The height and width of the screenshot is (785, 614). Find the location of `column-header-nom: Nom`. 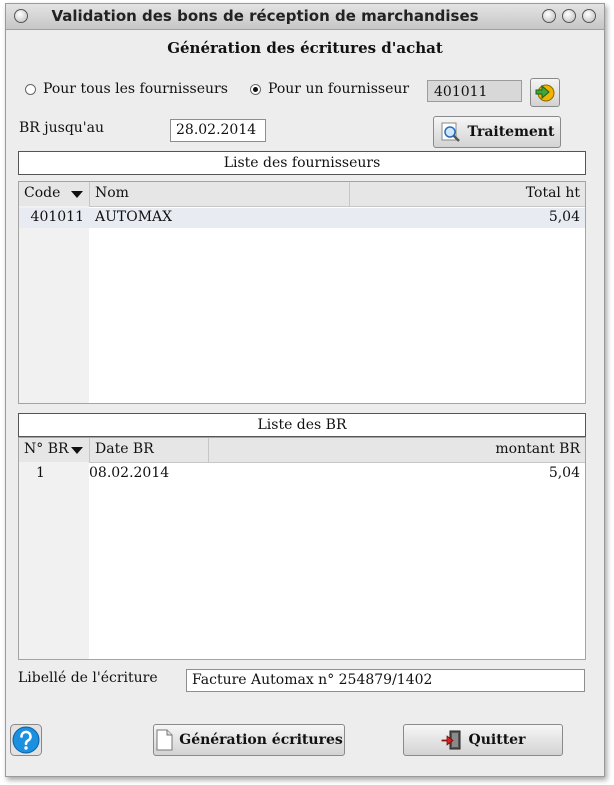

column-header-nom: Nom is located at coordinates (220, 194).